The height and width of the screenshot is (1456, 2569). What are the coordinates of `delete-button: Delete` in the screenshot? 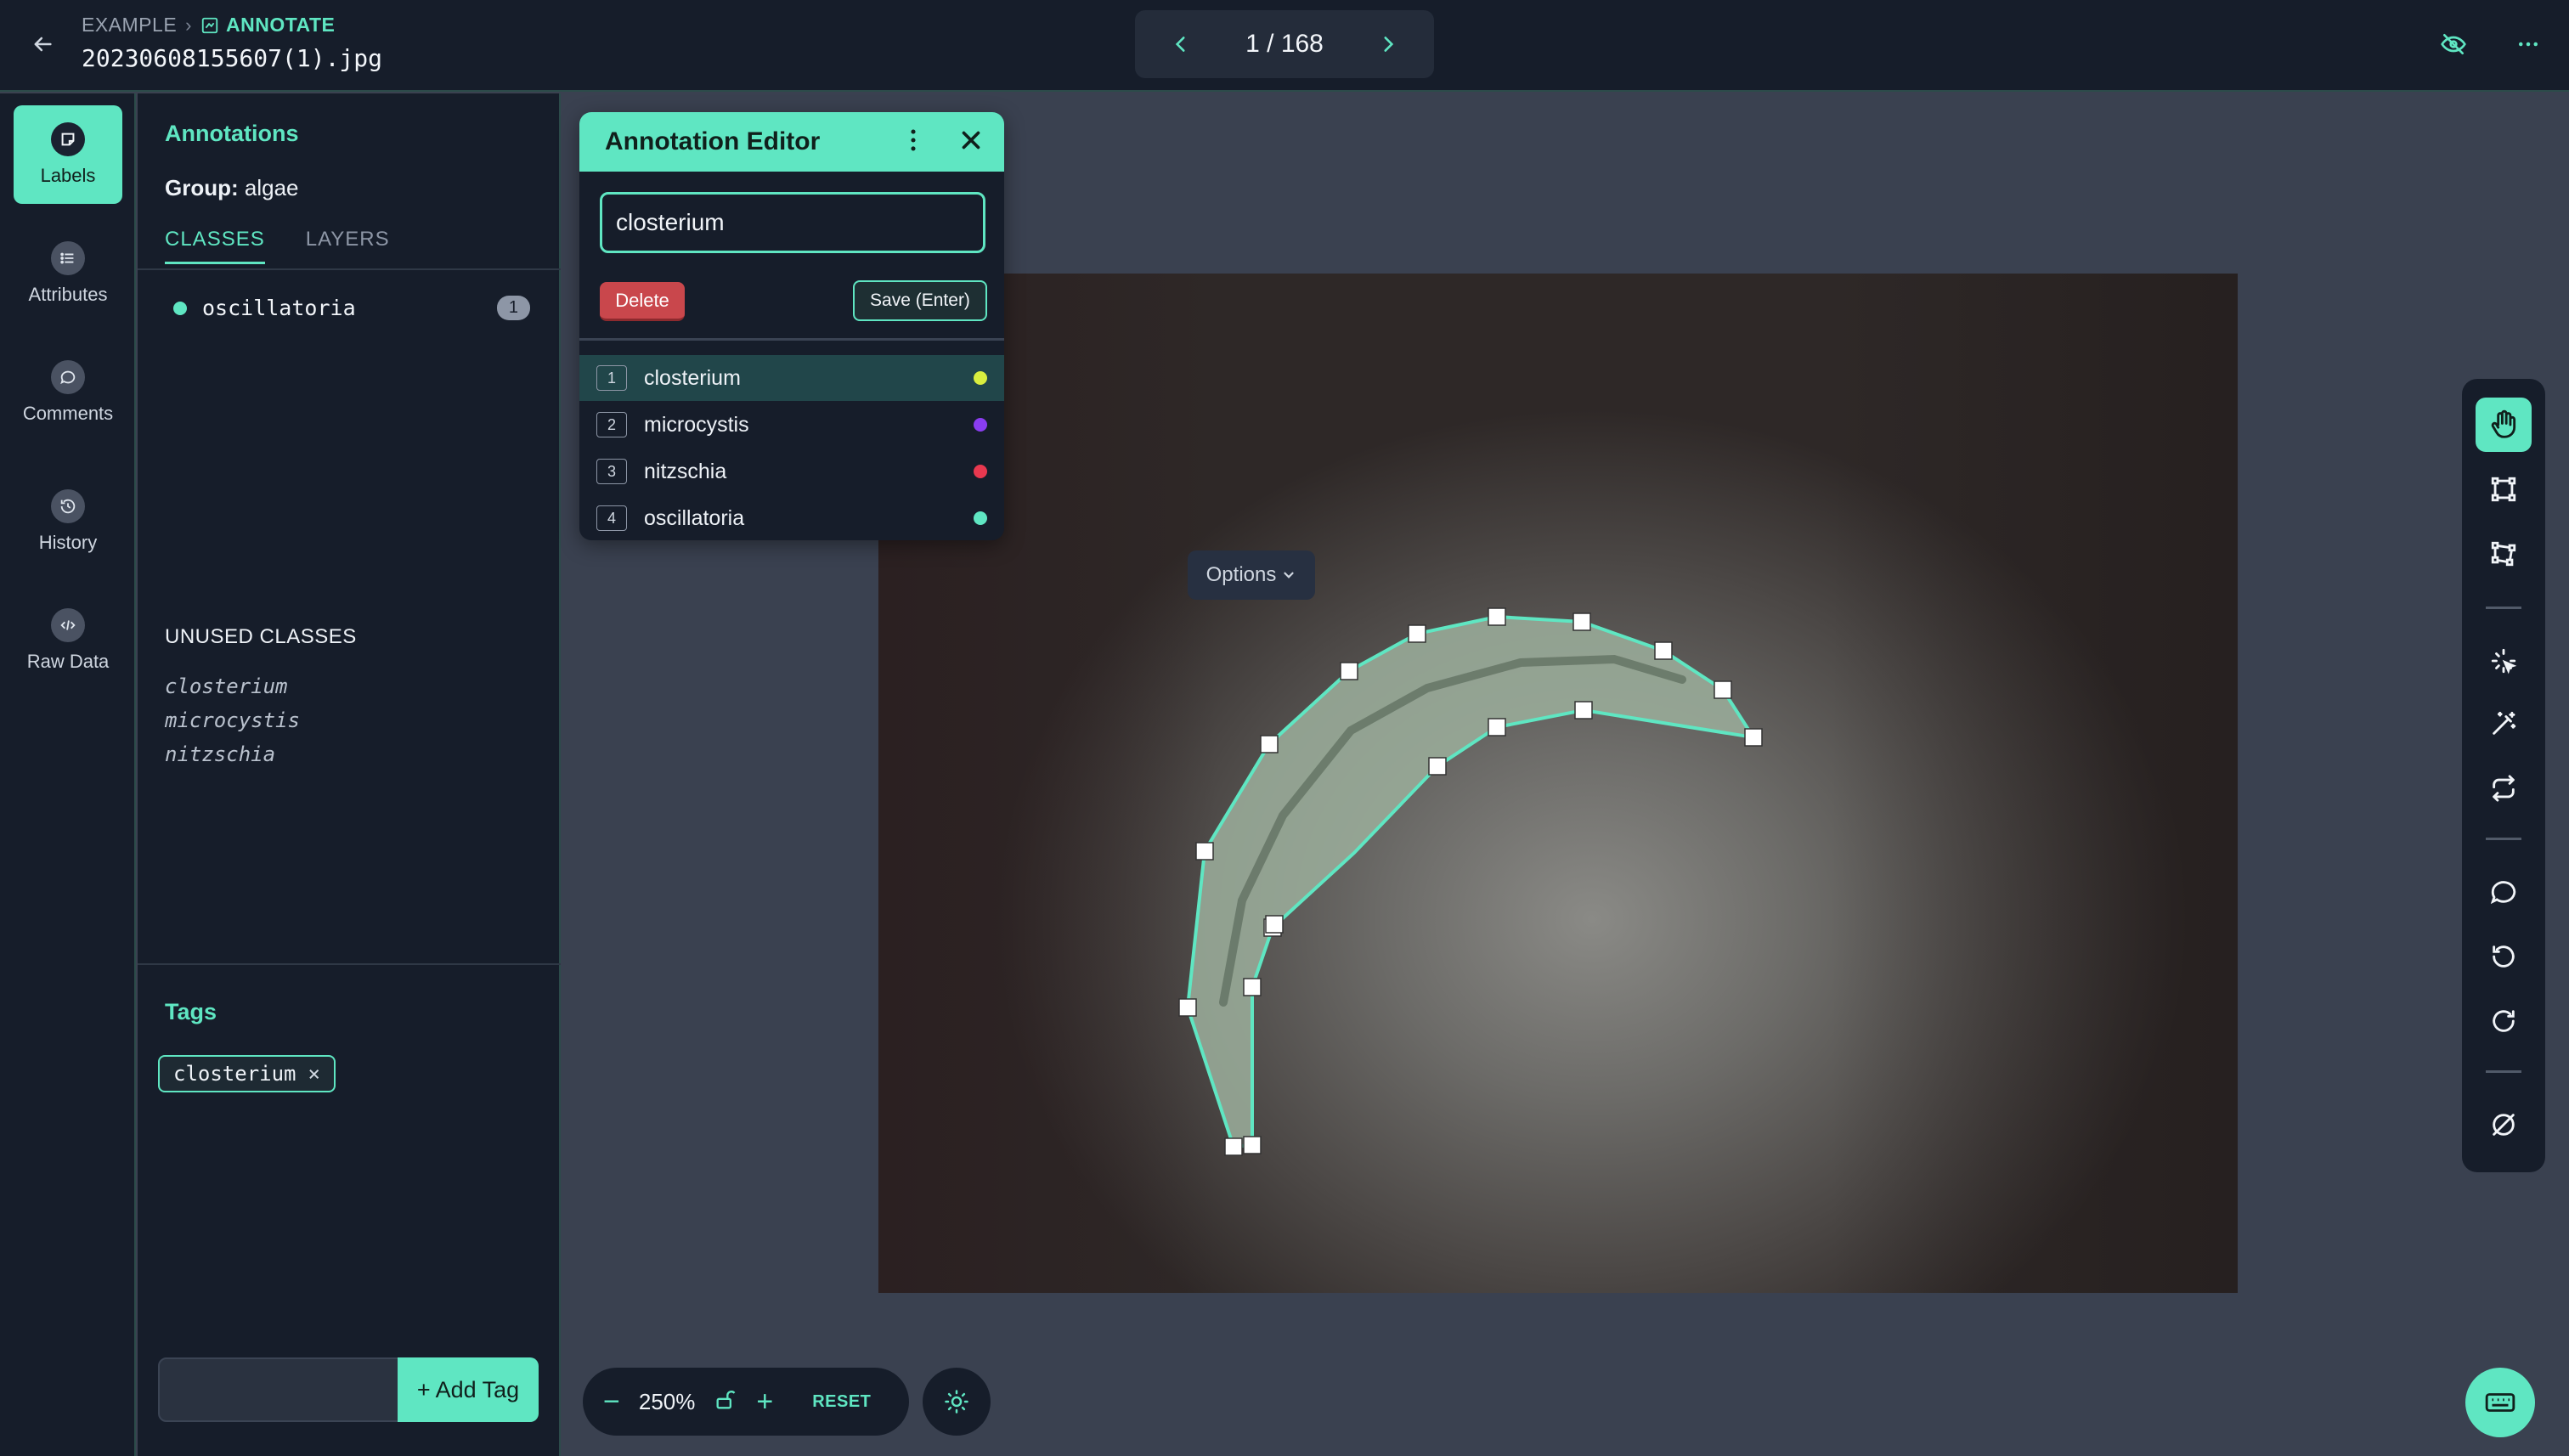 It's located at (642, 301).